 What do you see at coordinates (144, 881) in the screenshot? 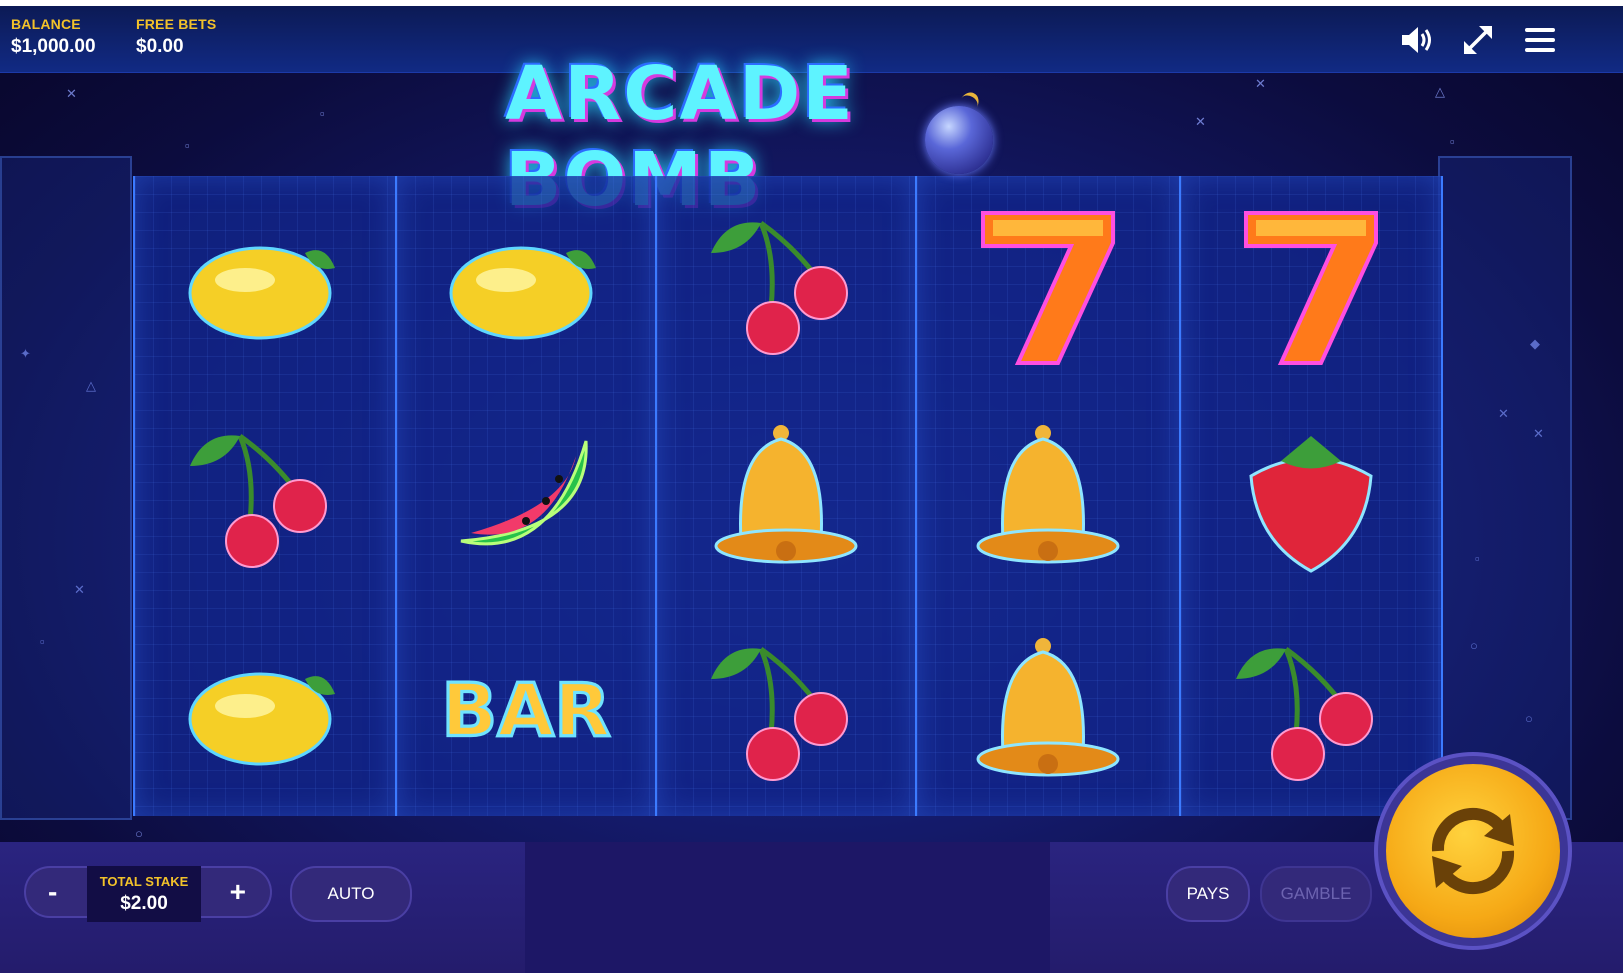
I see `total-stake-label: TOTAL STAKE` at bounding box center [144, 881].